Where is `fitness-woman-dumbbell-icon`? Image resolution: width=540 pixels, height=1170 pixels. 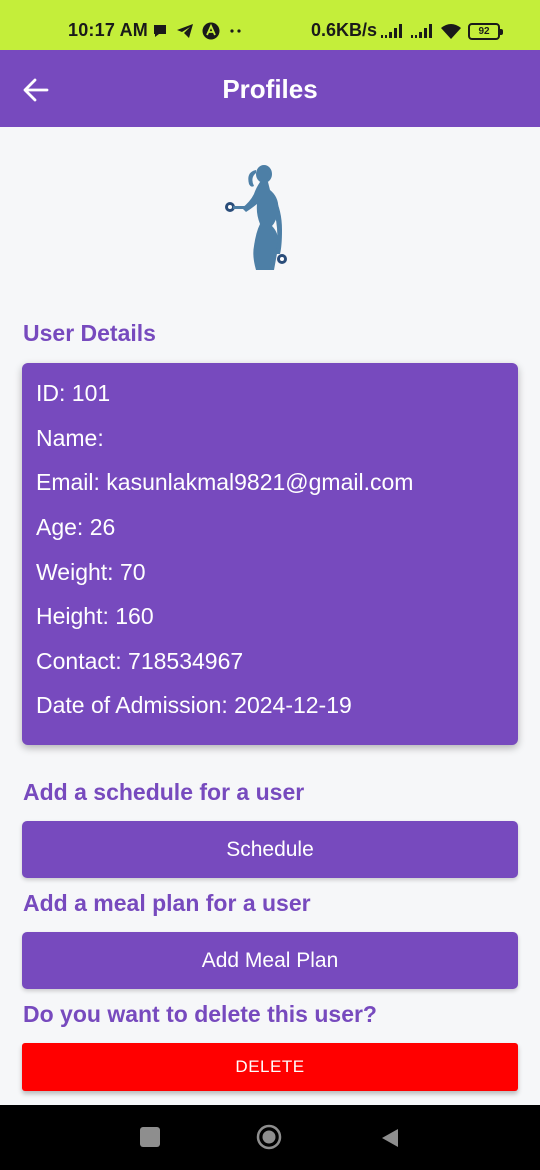 fitness-woman-dumbbell-icon is located at coordinates (256, 217).